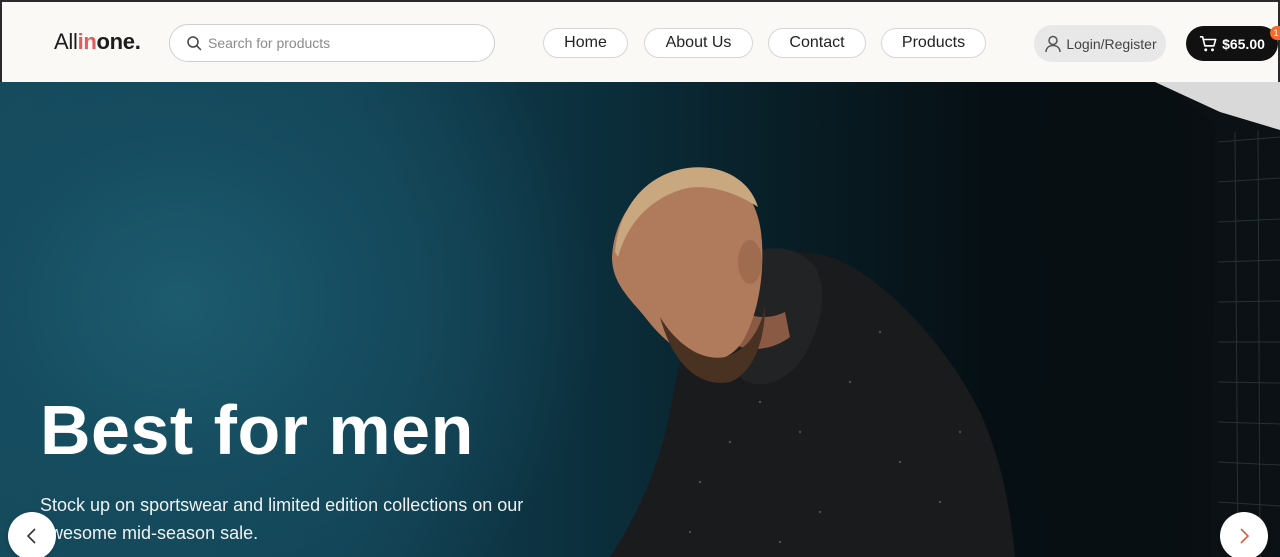  I want to click on chevron-right-icon, so click(1245, 536).